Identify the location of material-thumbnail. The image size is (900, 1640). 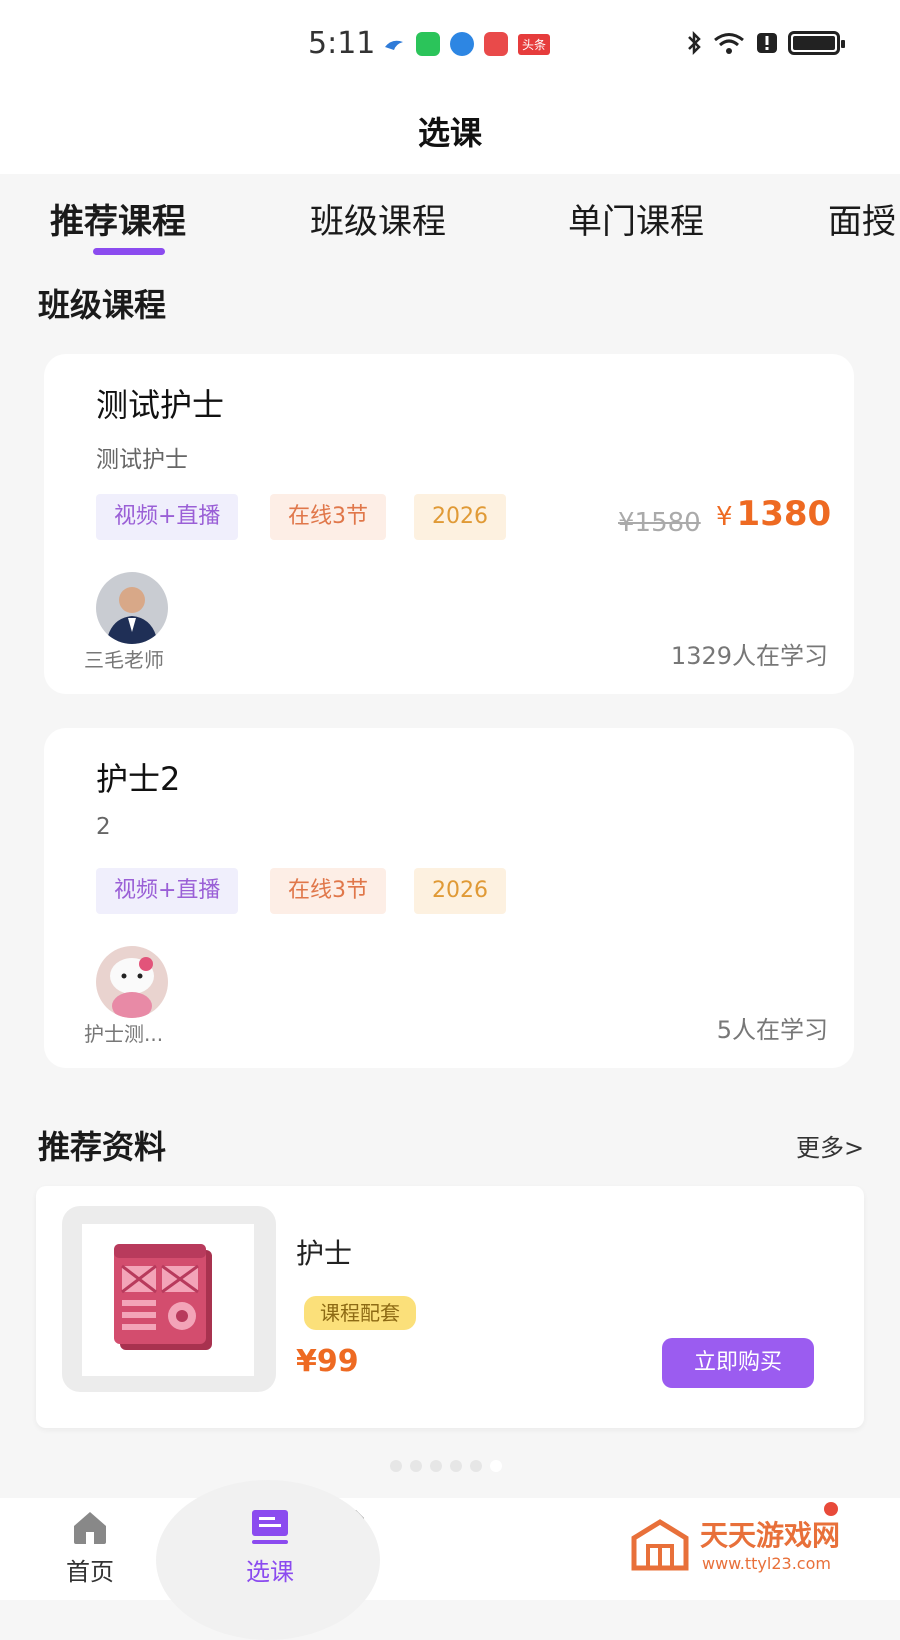
(169, 1299).